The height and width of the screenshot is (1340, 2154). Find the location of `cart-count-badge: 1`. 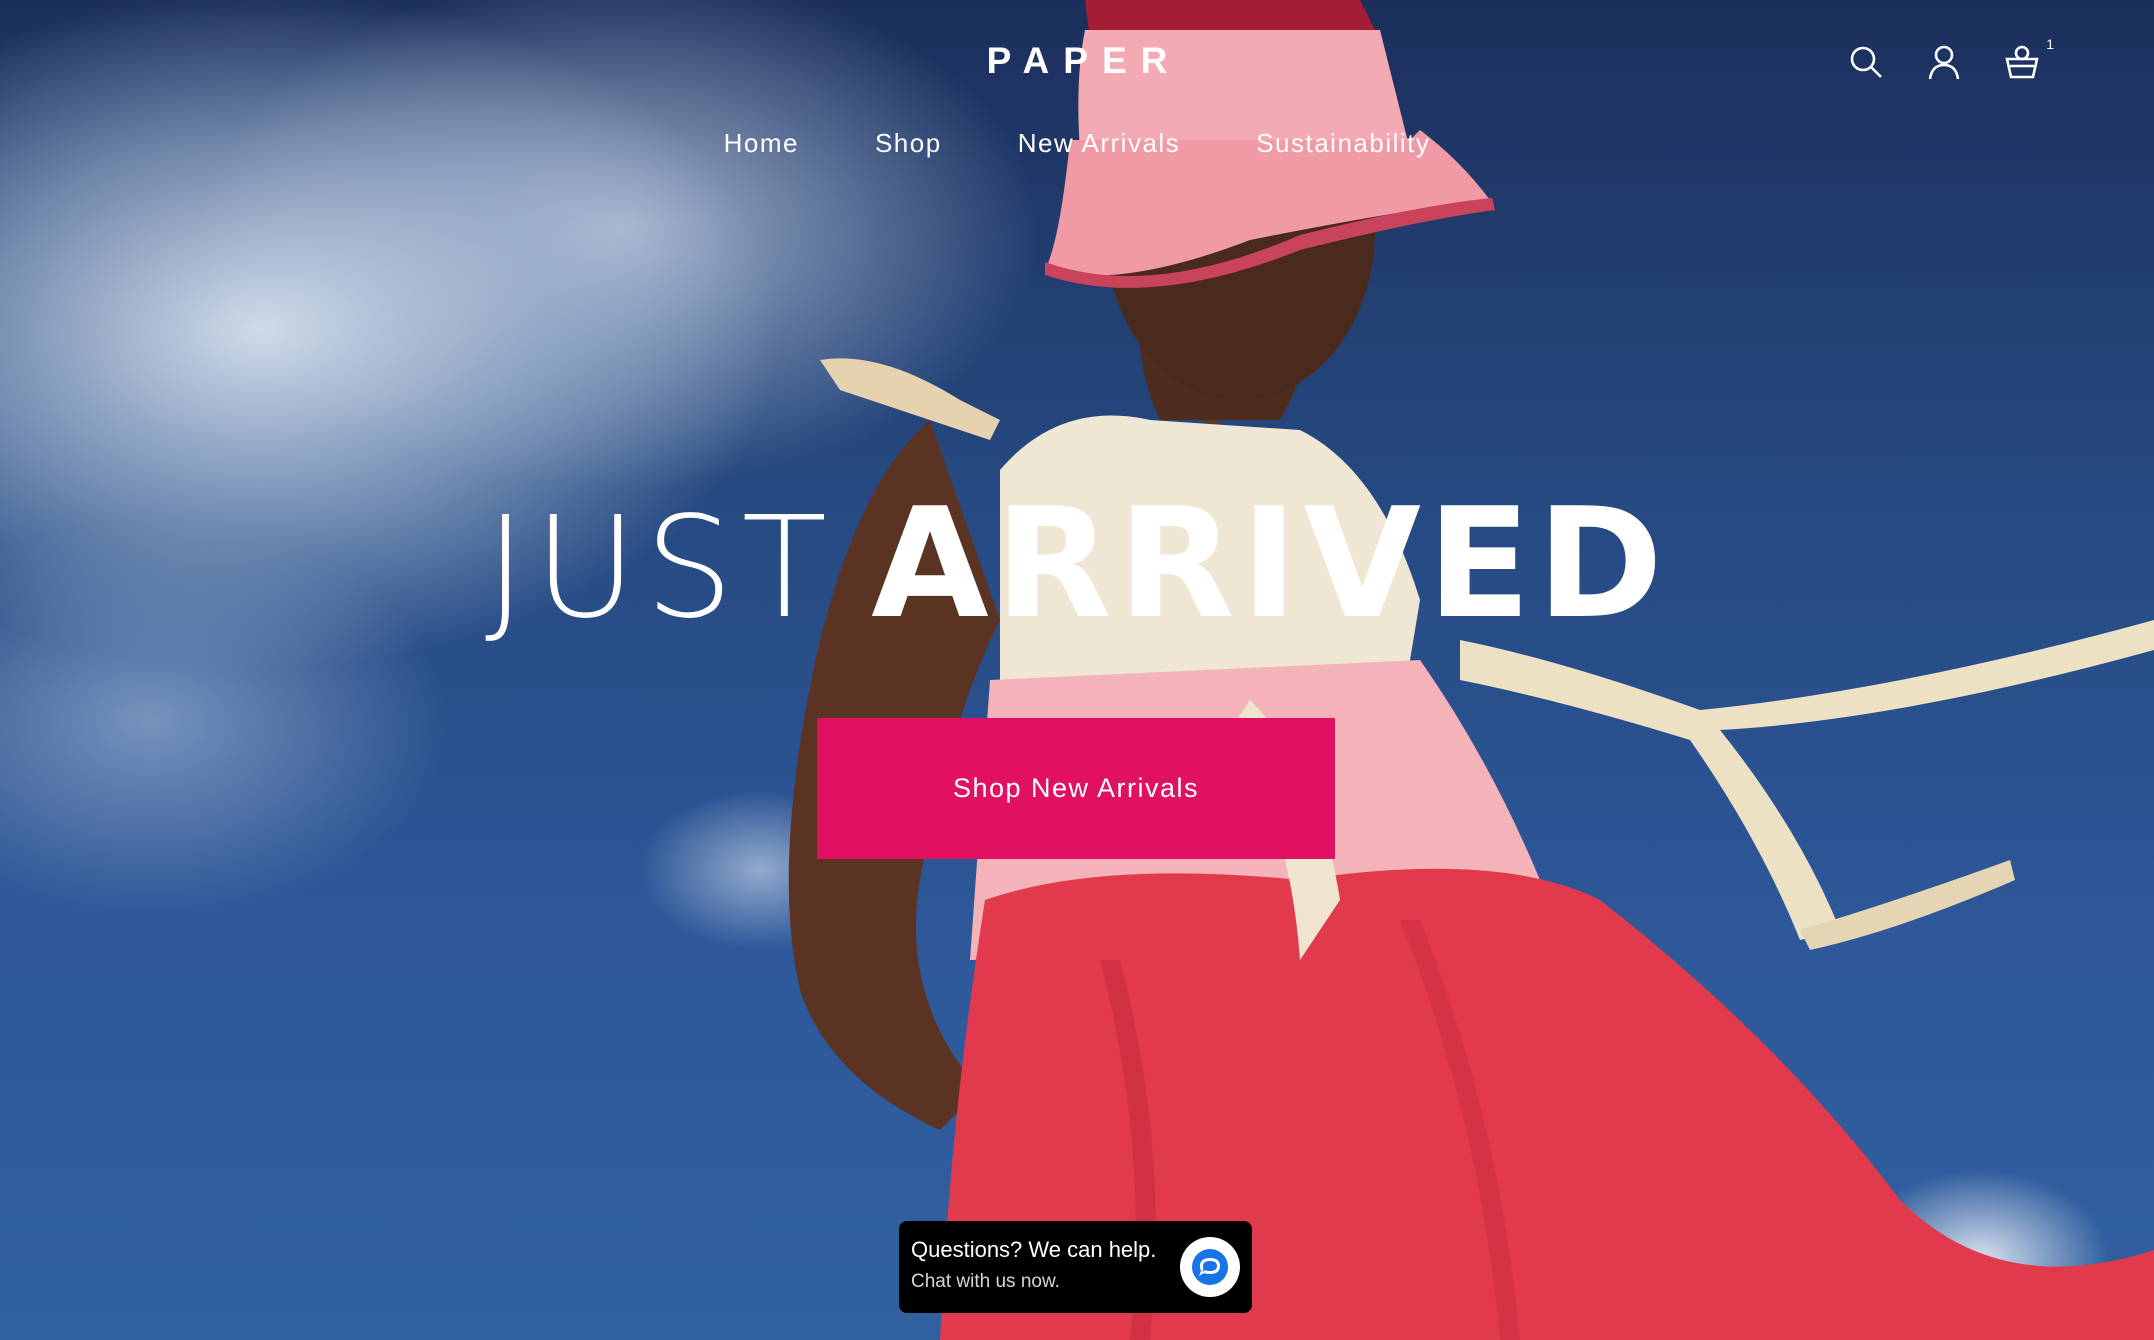

cart-count-badge: 1 is located at coordinates (2050, 44).